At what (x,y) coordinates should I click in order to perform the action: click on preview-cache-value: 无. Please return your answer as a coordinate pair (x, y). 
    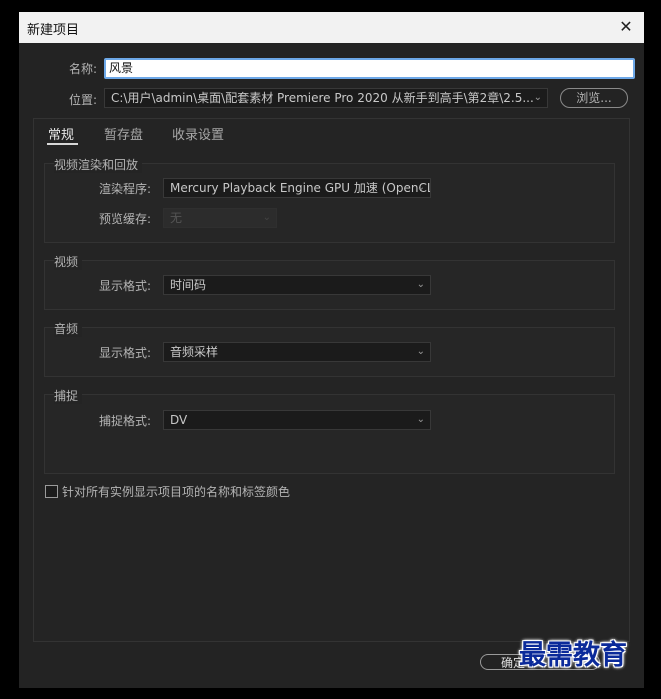
    Looking at the image, I should click on (176, 218).